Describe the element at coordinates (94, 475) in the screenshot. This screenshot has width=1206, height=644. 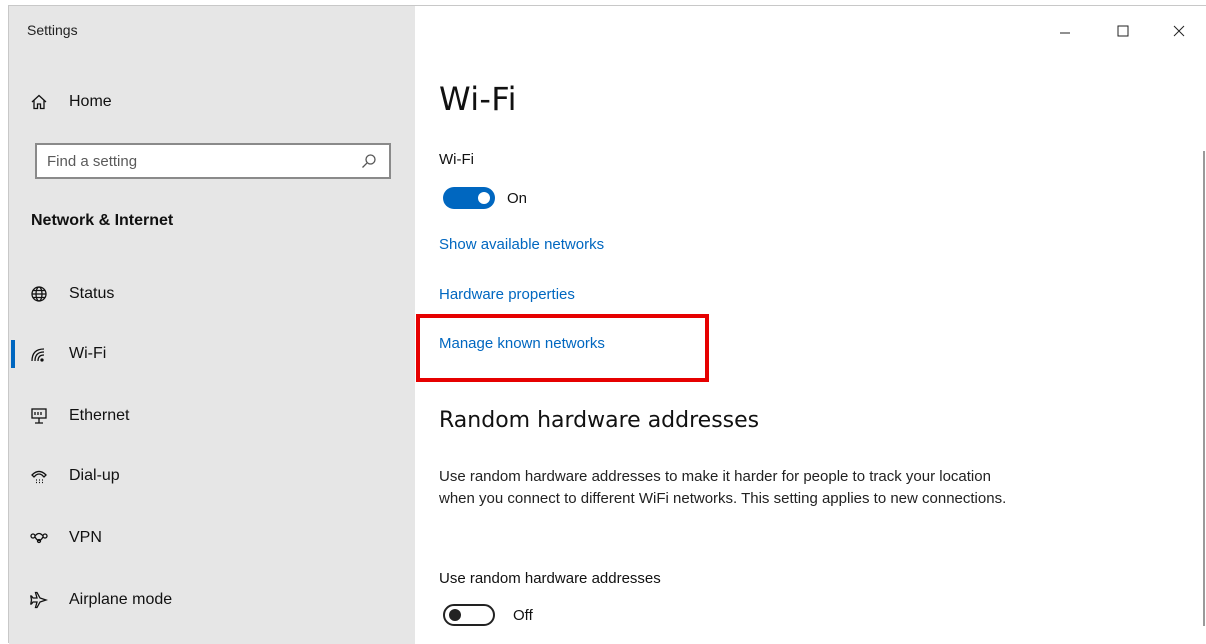
I see `sidebar-item-label: Dial-up` at that location.